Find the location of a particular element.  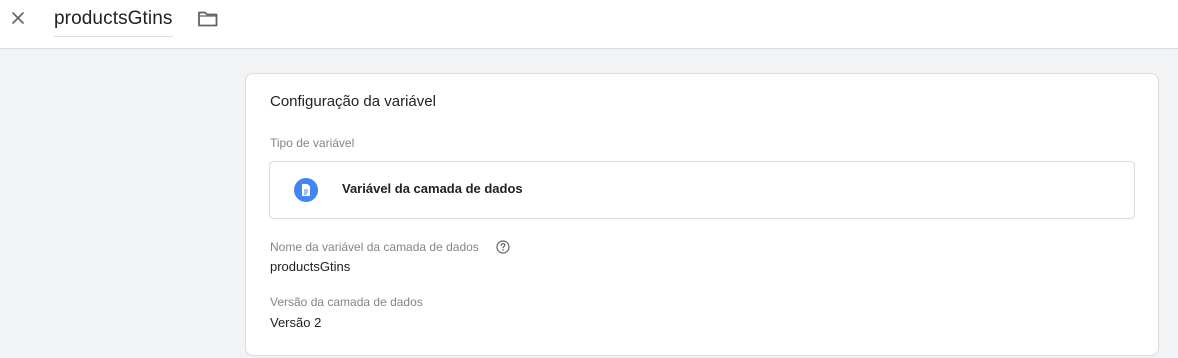

datalayer-version-value: Versão 2 is located at coordinates (296, 322).